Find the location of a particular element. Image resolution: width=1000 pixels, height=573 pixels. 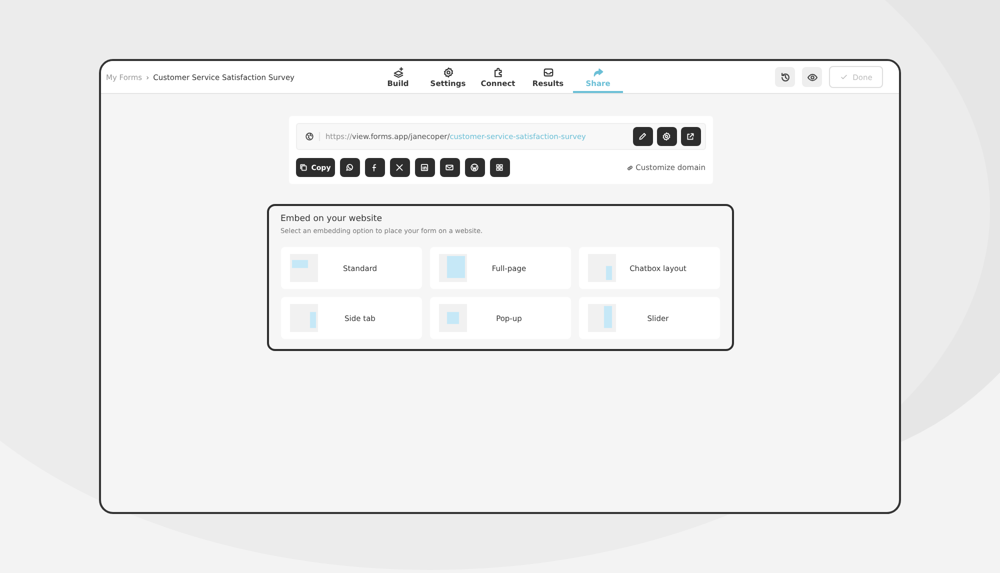

linkedin-icon is located at coordinates (424, 167).